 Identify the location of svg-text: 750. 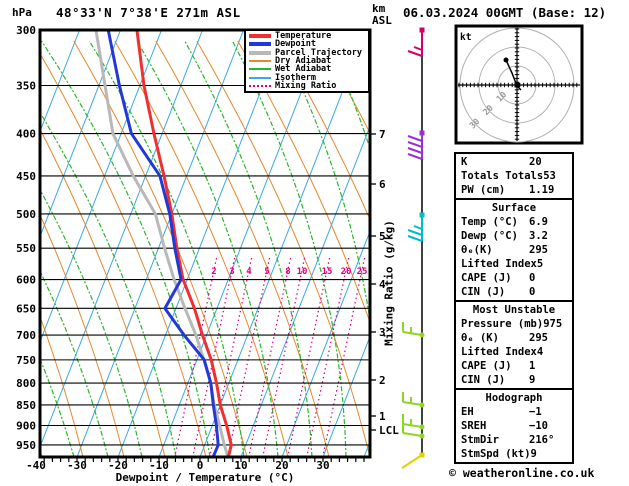
(26, 360).